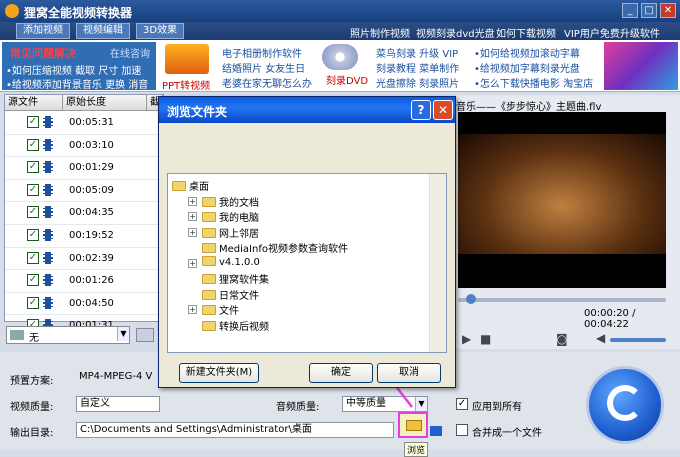 The image size is (680, 457). I want to click on output-dir-label: 输出目录:, so click(32, 433).